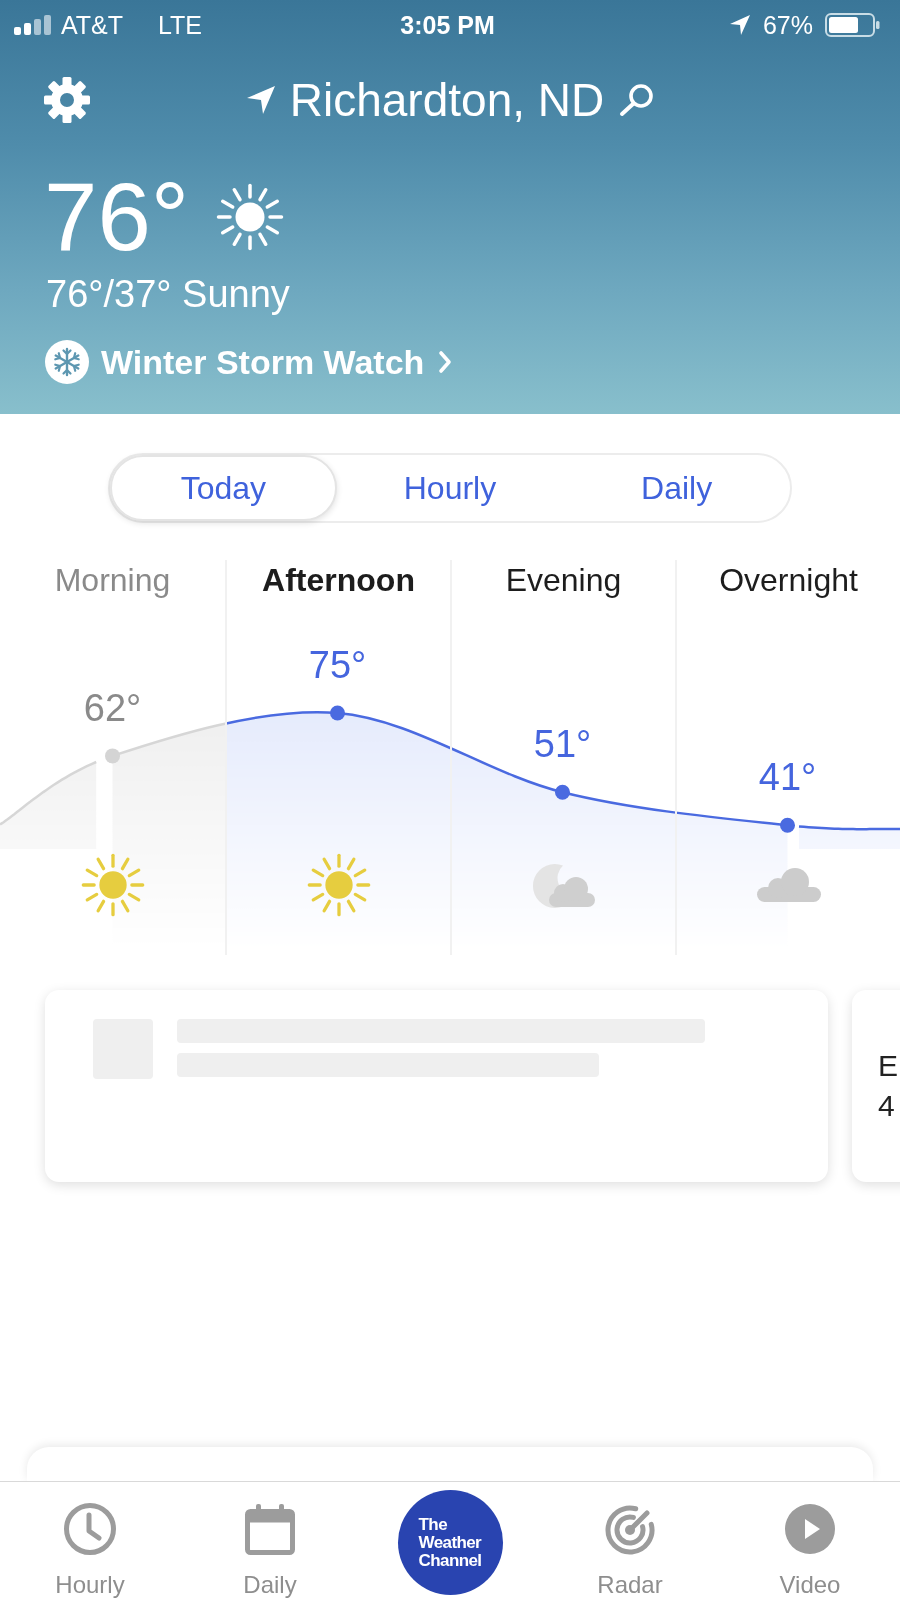 The image size is (900, 1600). What do you see at coordinates (168, 294) in the screenshot?
I see `high-low-summary: 76°/37° Sunny` at bounding box center [168, 294].